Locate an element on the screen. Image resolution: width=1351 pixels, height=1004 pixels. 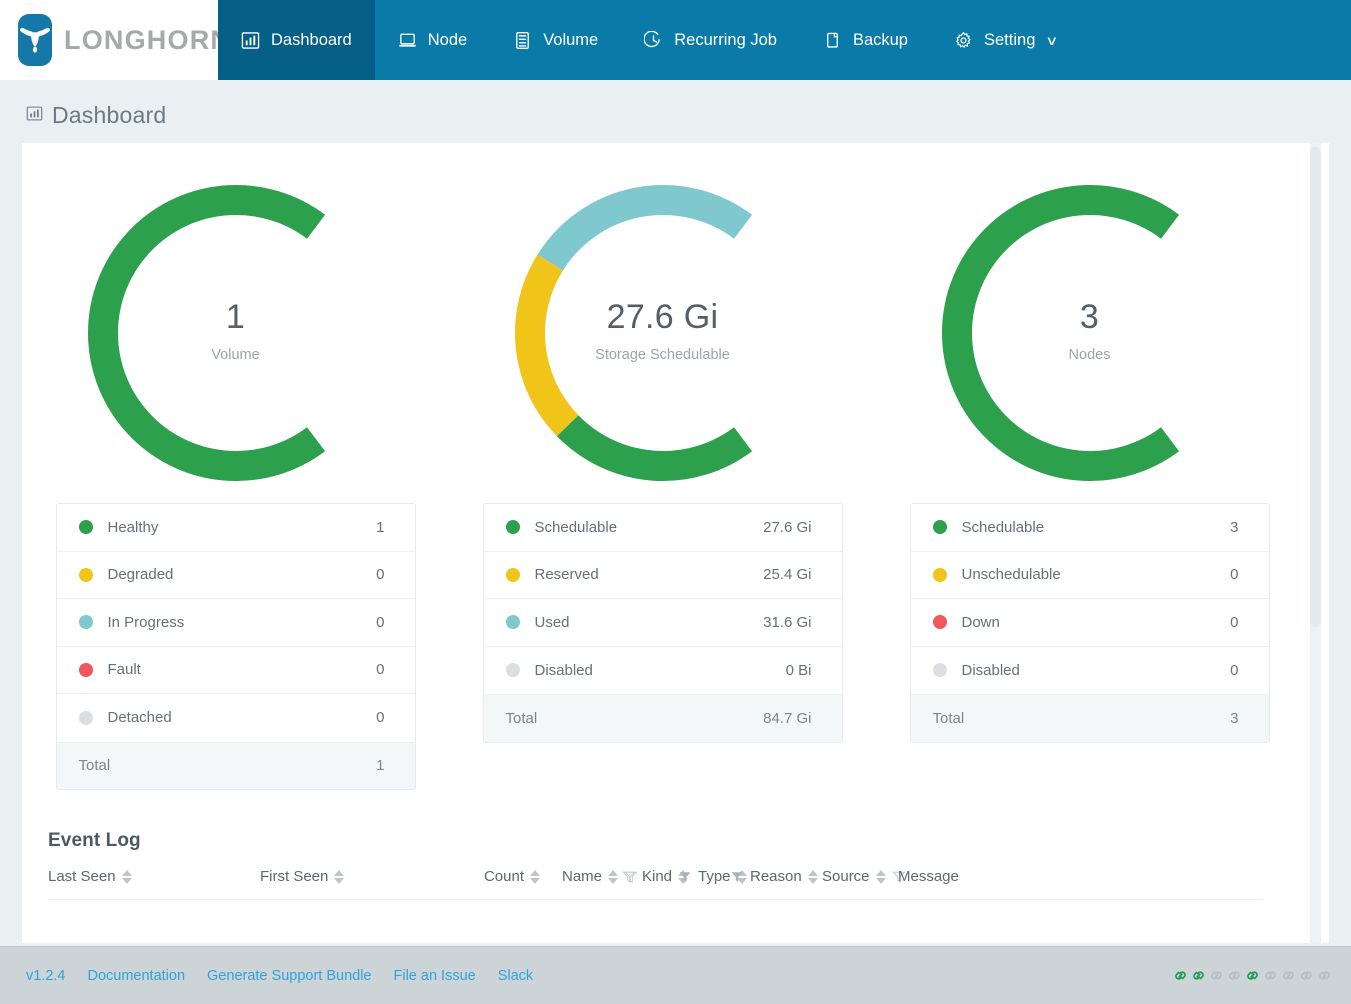
event-log-column-kind: Kind is located at coordinates (655, 876).